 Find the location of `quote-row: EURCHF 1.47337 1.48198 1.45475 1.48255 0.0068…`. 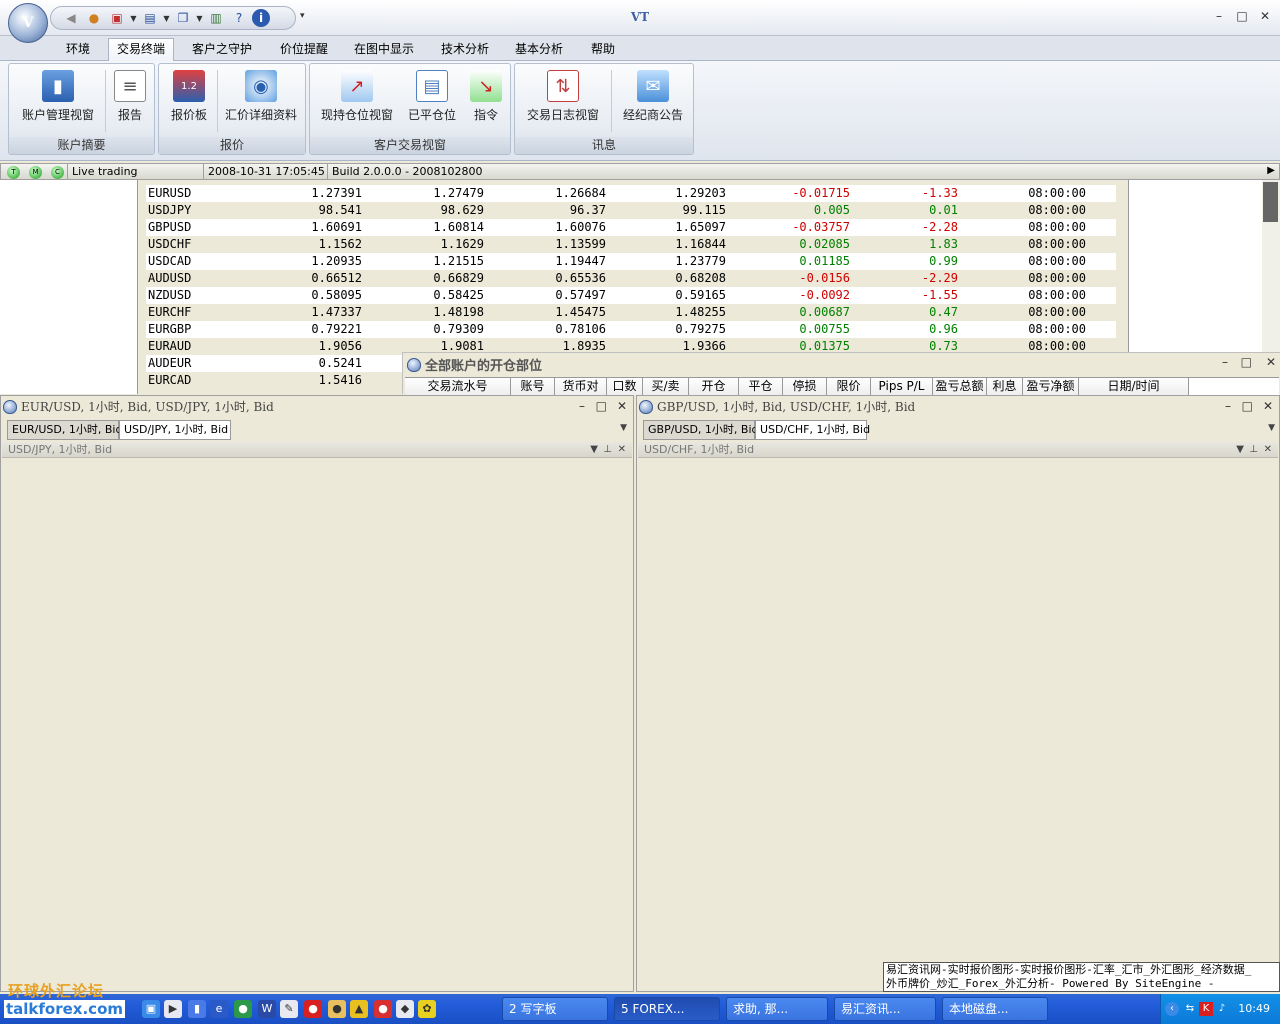

quote-row: EURCHF 1.47337 1.48198 1.45475 1.48255 0.0068… is located at coordinates (631, 312).